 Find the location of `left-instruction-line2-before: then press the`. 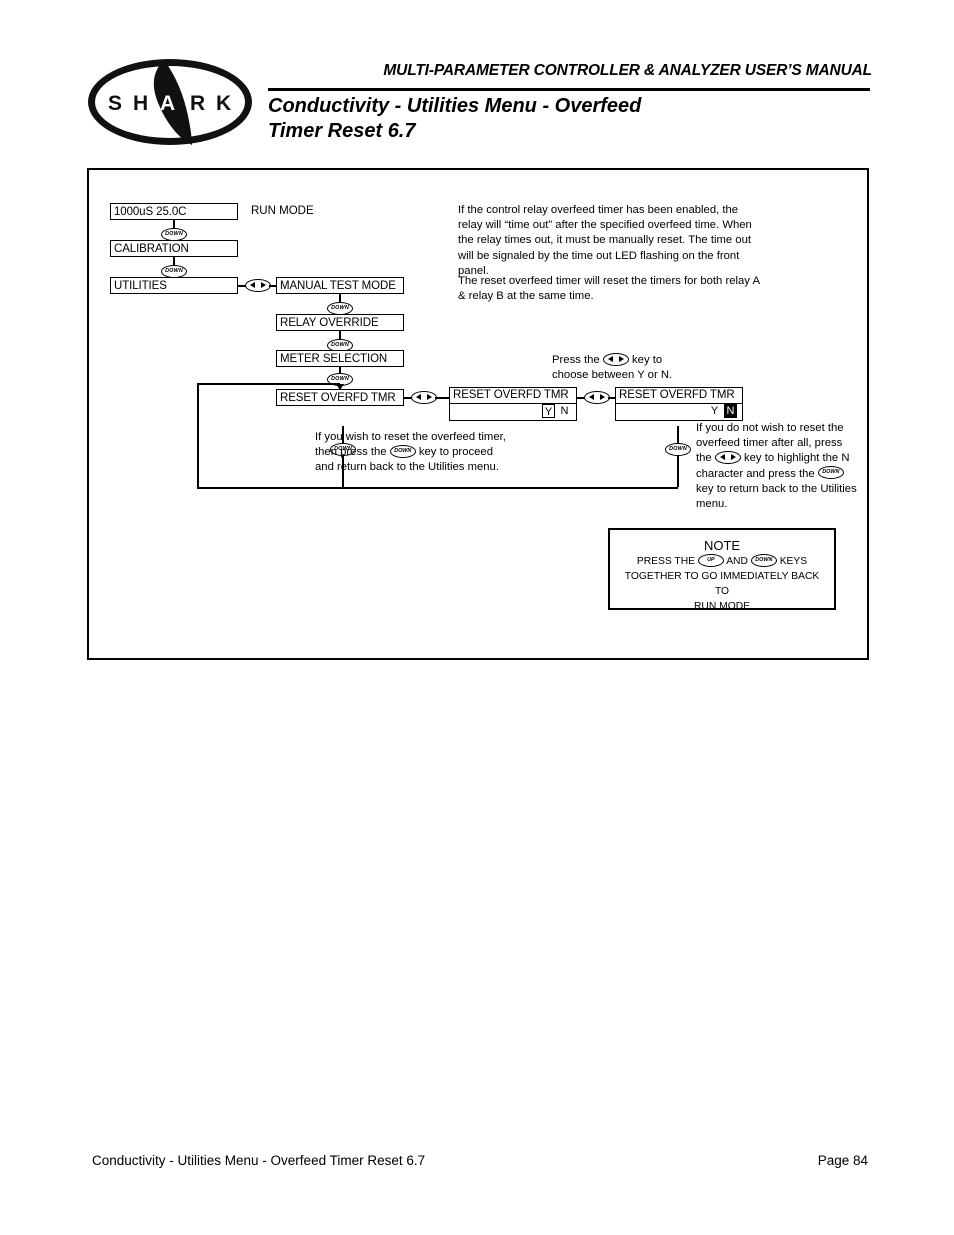

left-instruction-line2-before: then press the is located at coordinates (351, 452).